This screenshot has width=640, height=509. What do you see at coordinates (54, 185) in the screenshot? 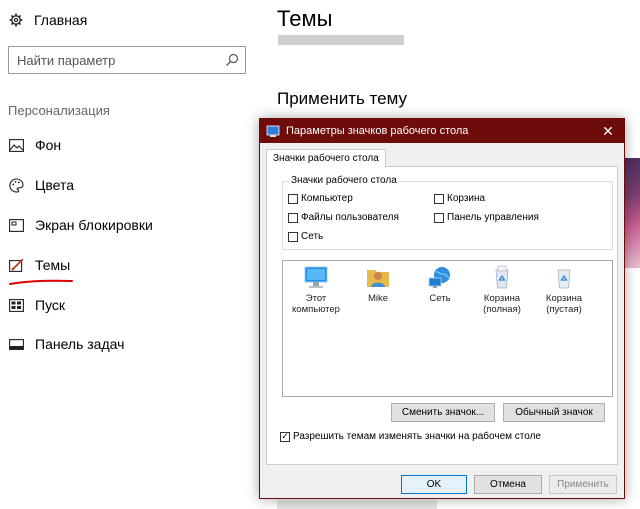
I see `sidebar-item-label: Цвета` at bounding box center [54, 185].